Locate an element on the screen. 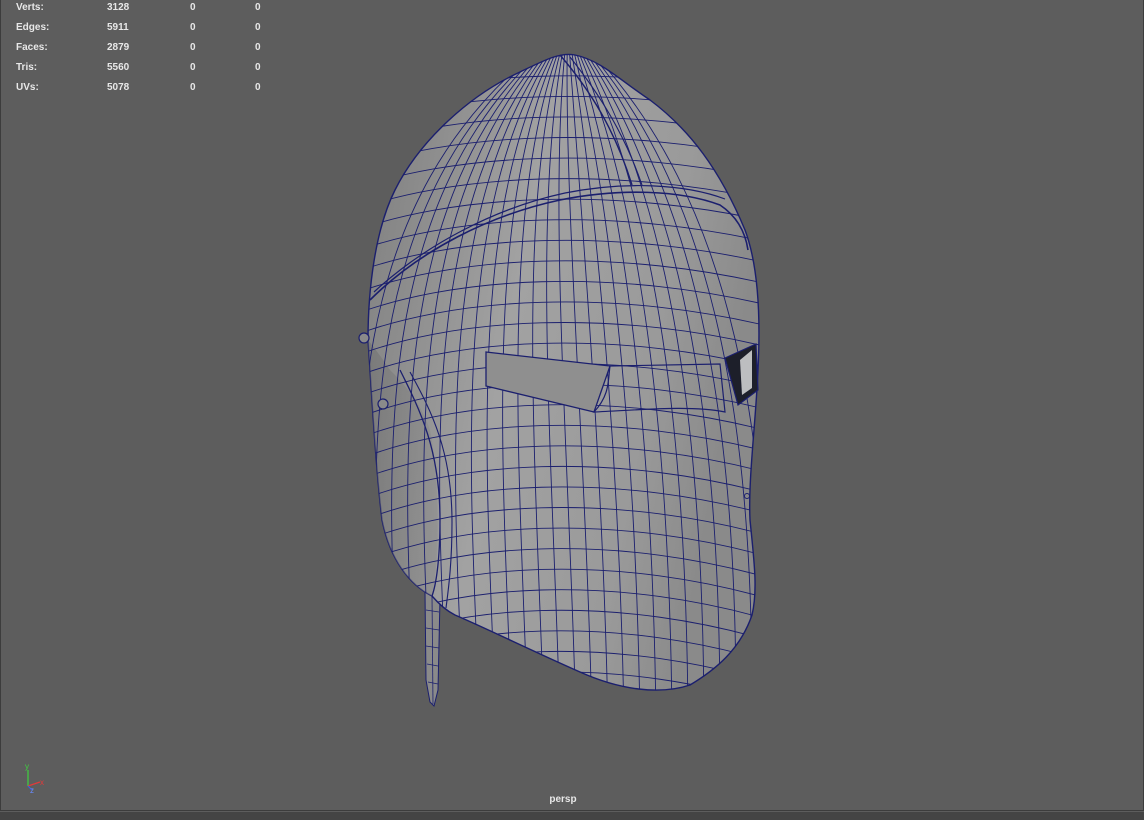  stat-label: Edges: is located at coordinates (33, 27).